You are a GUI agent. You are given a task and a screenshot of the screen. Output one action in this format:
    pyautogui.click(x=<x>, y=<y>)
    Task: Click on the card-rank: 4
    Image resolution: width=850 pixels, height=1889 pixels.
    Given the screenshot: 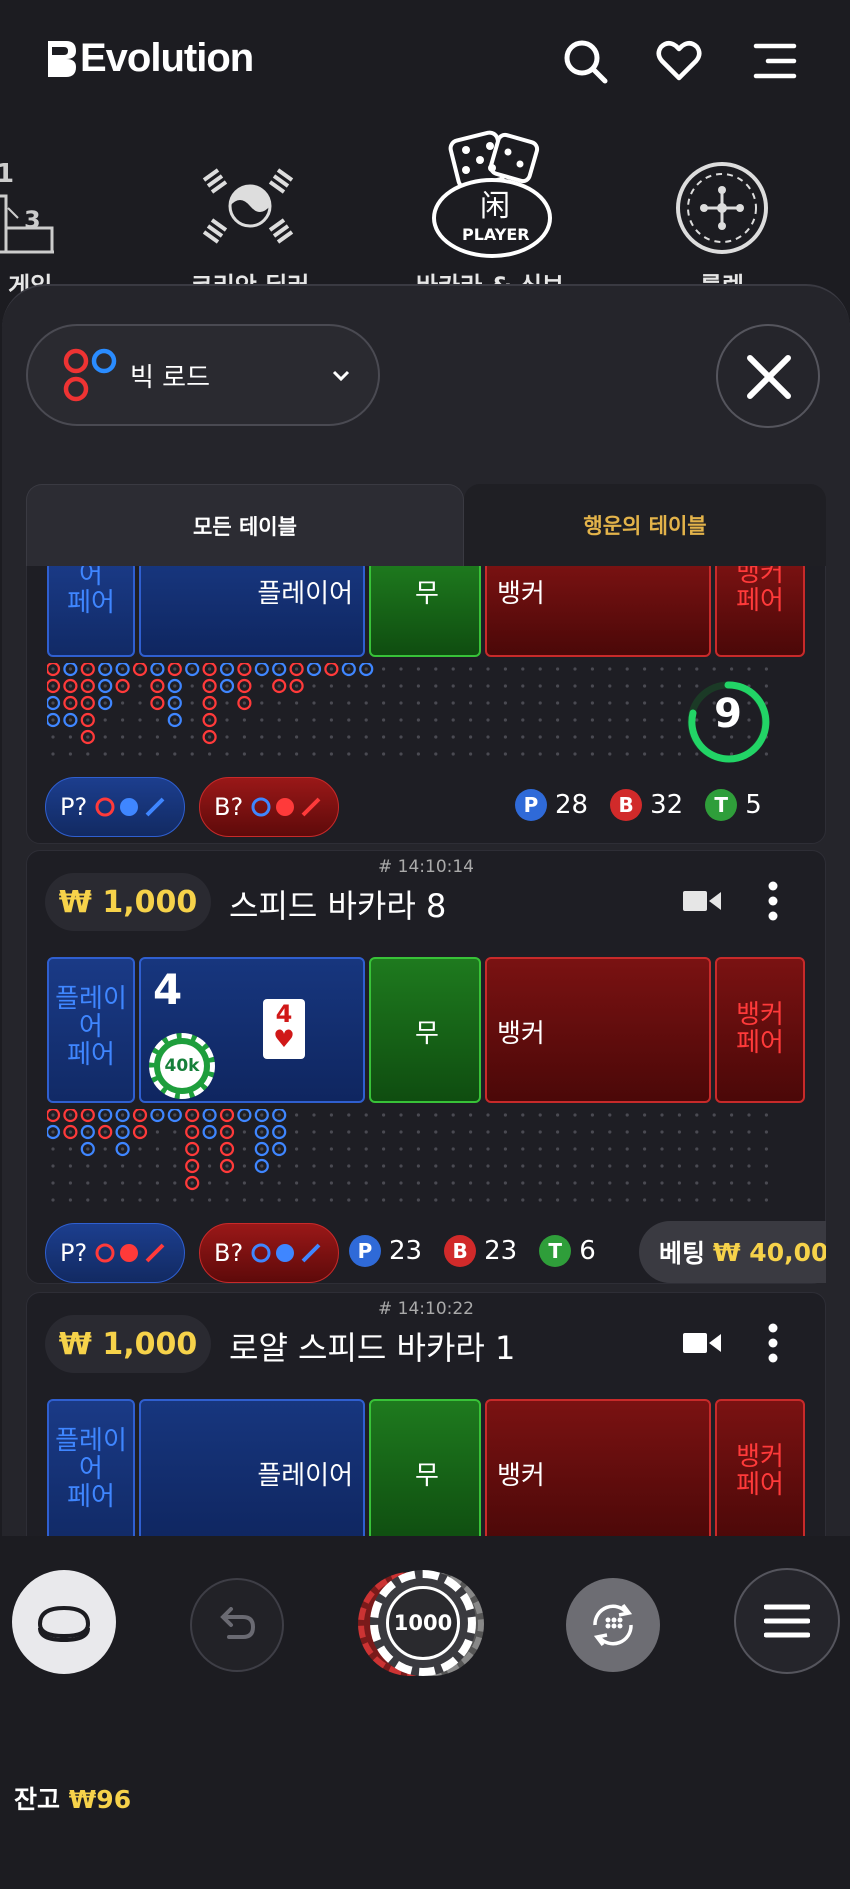 What is the action you would take?
    pyautogui.click(x=284, y=1014)
    